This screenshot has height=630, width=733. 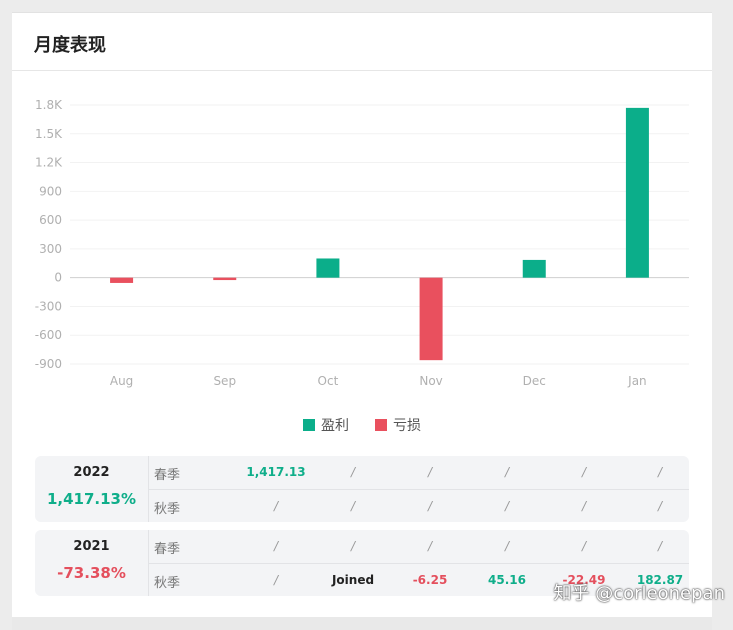 I want to click on year-summary: 2022 1,417.13%, so click(x=92, y=489).